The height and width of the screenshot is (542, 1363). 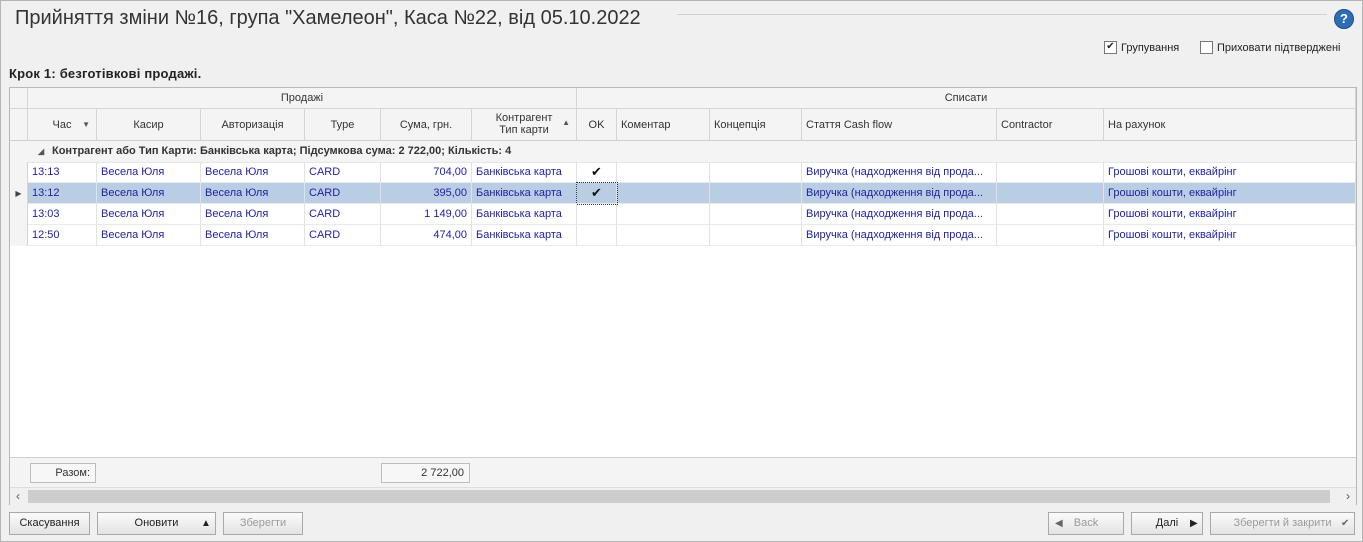 What do you see at coordinates (426, 193) in the screenshot?
I see `cell-sum: 395,00` at bounding box center [426, 193].